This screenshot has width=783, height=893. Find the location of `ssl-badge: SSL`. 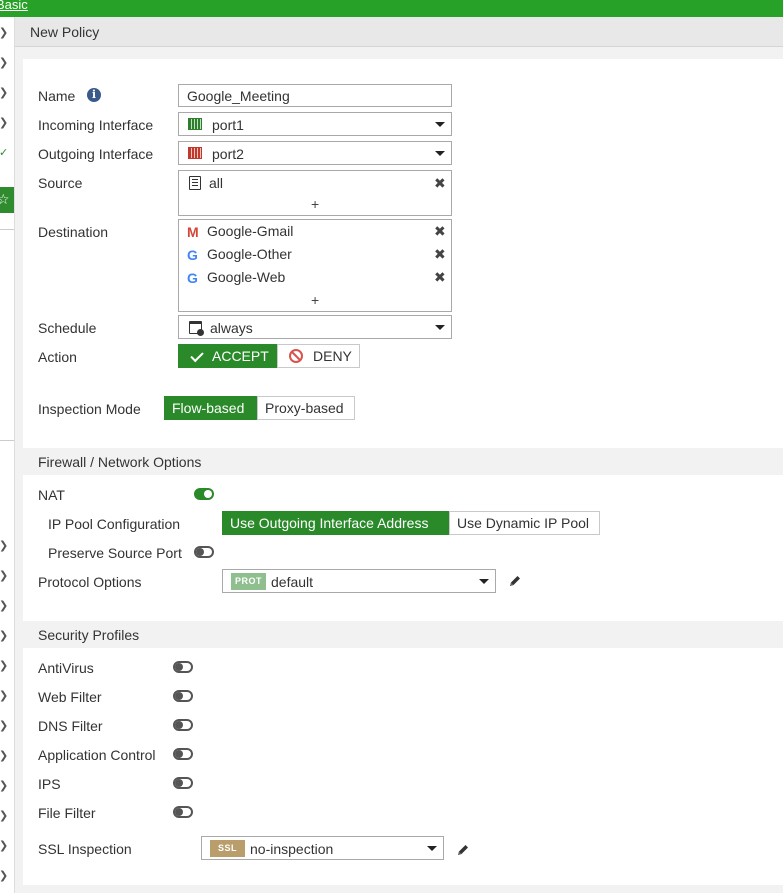

ssl-badge: SSL is located at coordinates (227, 848).